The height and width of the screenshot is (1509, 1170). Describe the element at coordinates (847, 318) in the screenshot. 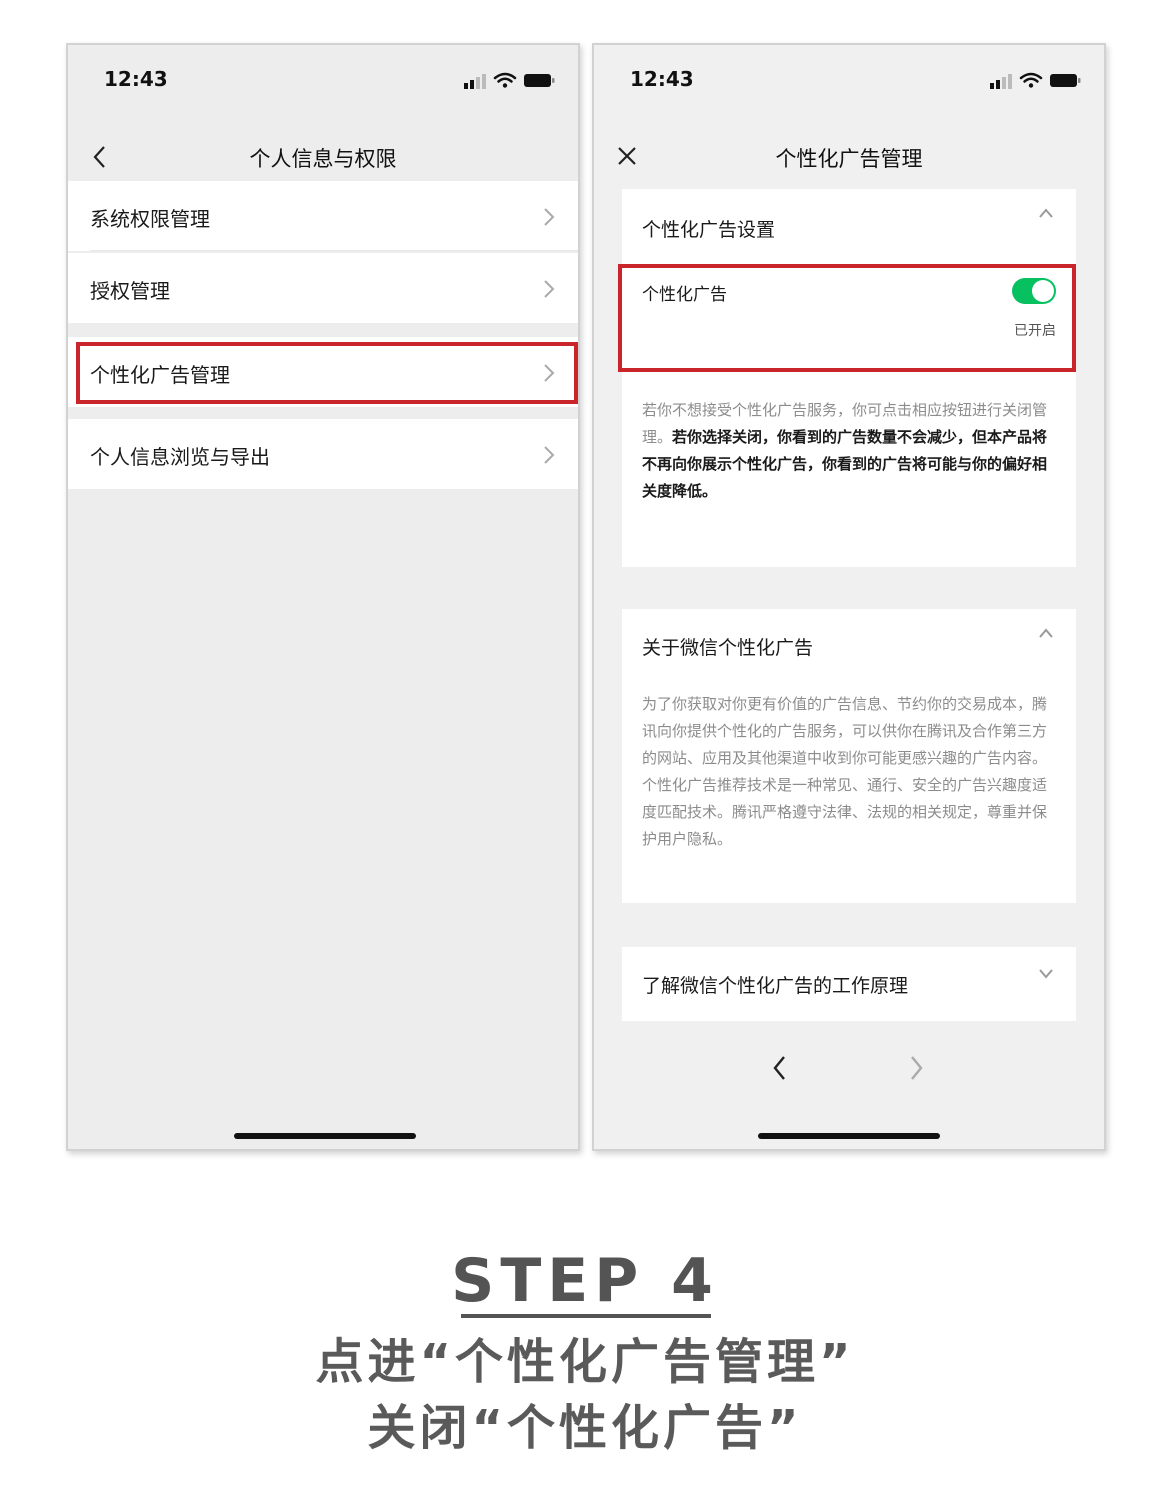

I see `personalized-ad-toggle-row: 个性化广告 已开启` at that location.